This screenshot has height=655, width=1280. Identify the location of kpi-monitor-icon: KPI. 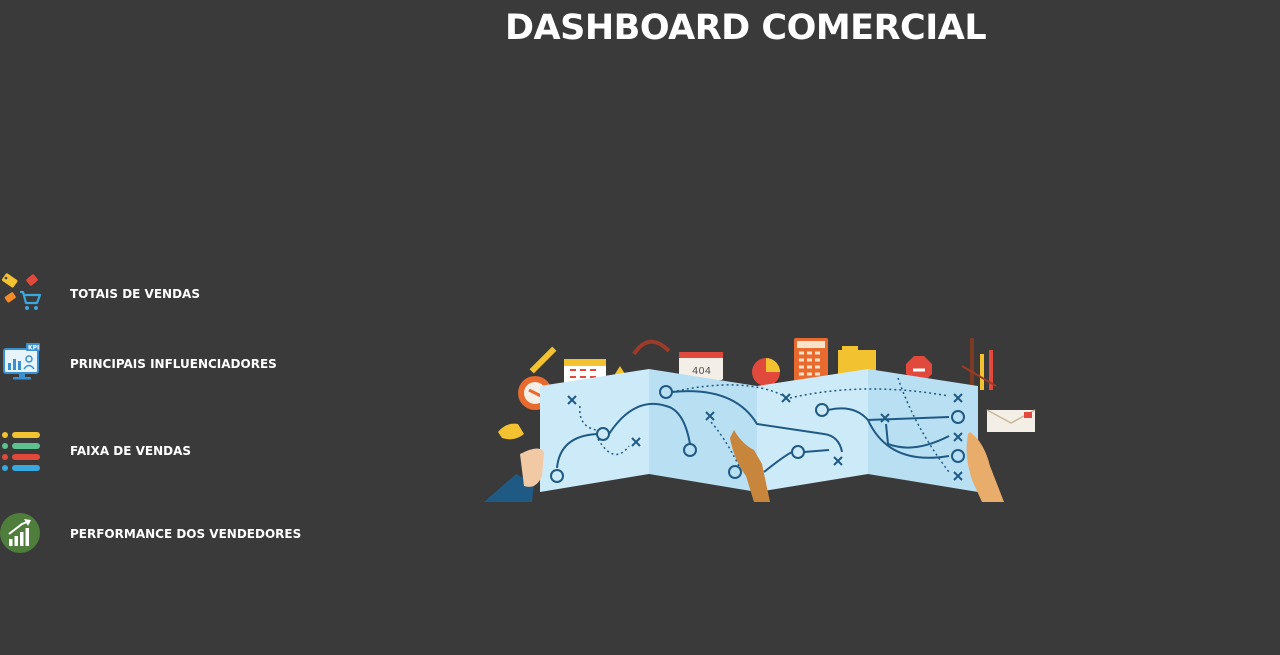
(21, 361).